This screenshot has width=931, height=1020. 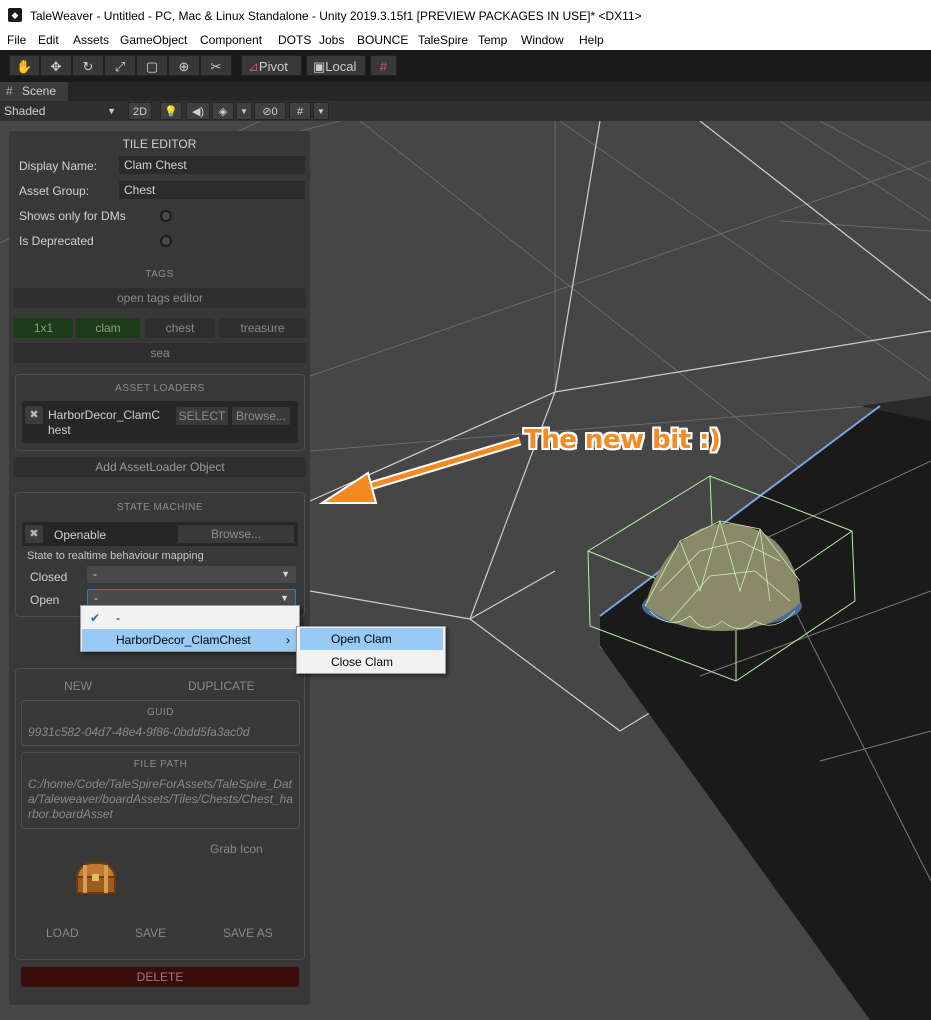 What do you see at coordinates (191, 597) in the screenshot?
I see `open-state-dropdown: - ▼` at bounding box center [191, 597].